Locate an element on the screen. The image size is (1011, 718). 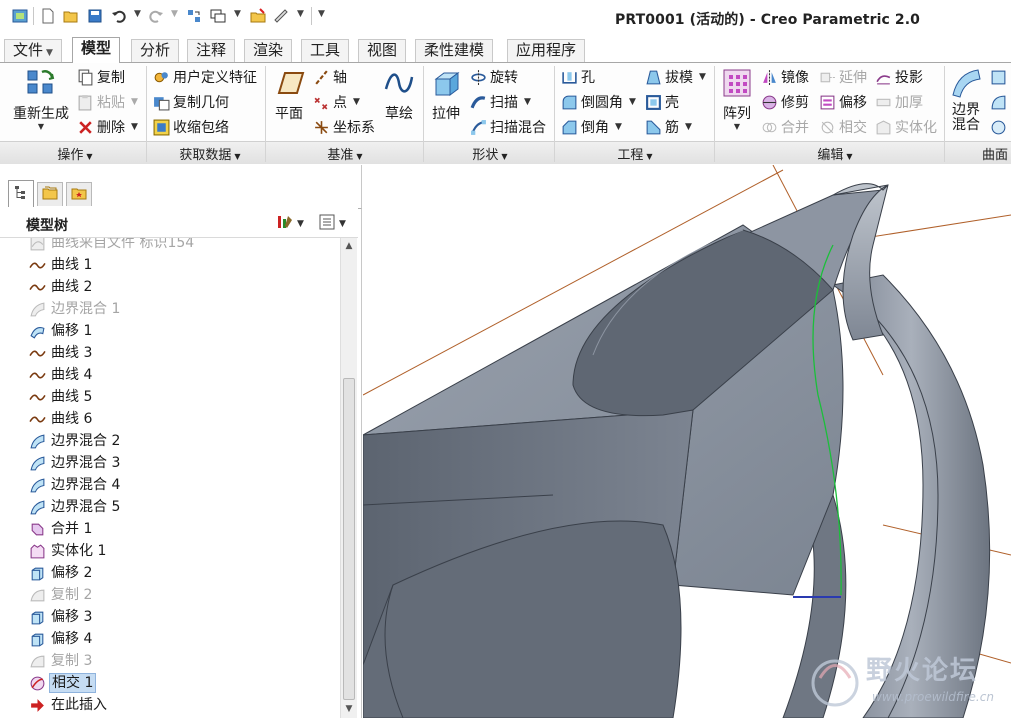
plane-button: 平面 is located at coordinates (289, 94).